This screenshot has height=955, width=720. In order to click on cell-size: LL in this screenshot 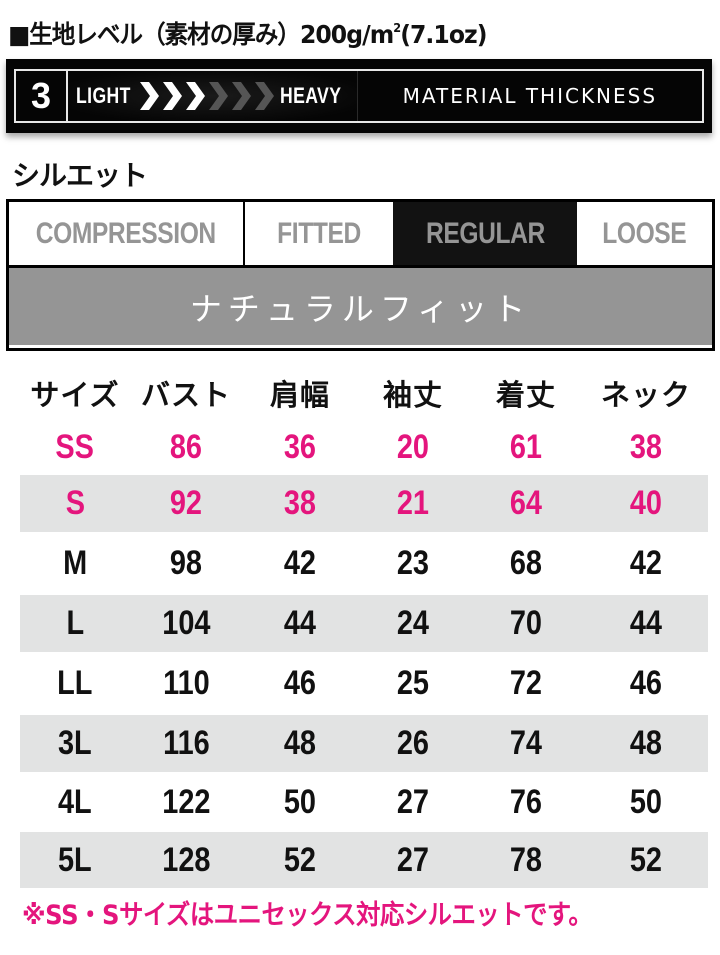, I will do `click(75, 683)`.